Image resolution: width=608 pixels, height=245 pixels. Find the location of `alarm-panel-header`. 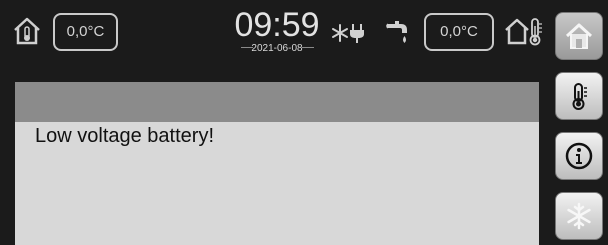

alarm-panel-header is located at coordinates (277, 102).